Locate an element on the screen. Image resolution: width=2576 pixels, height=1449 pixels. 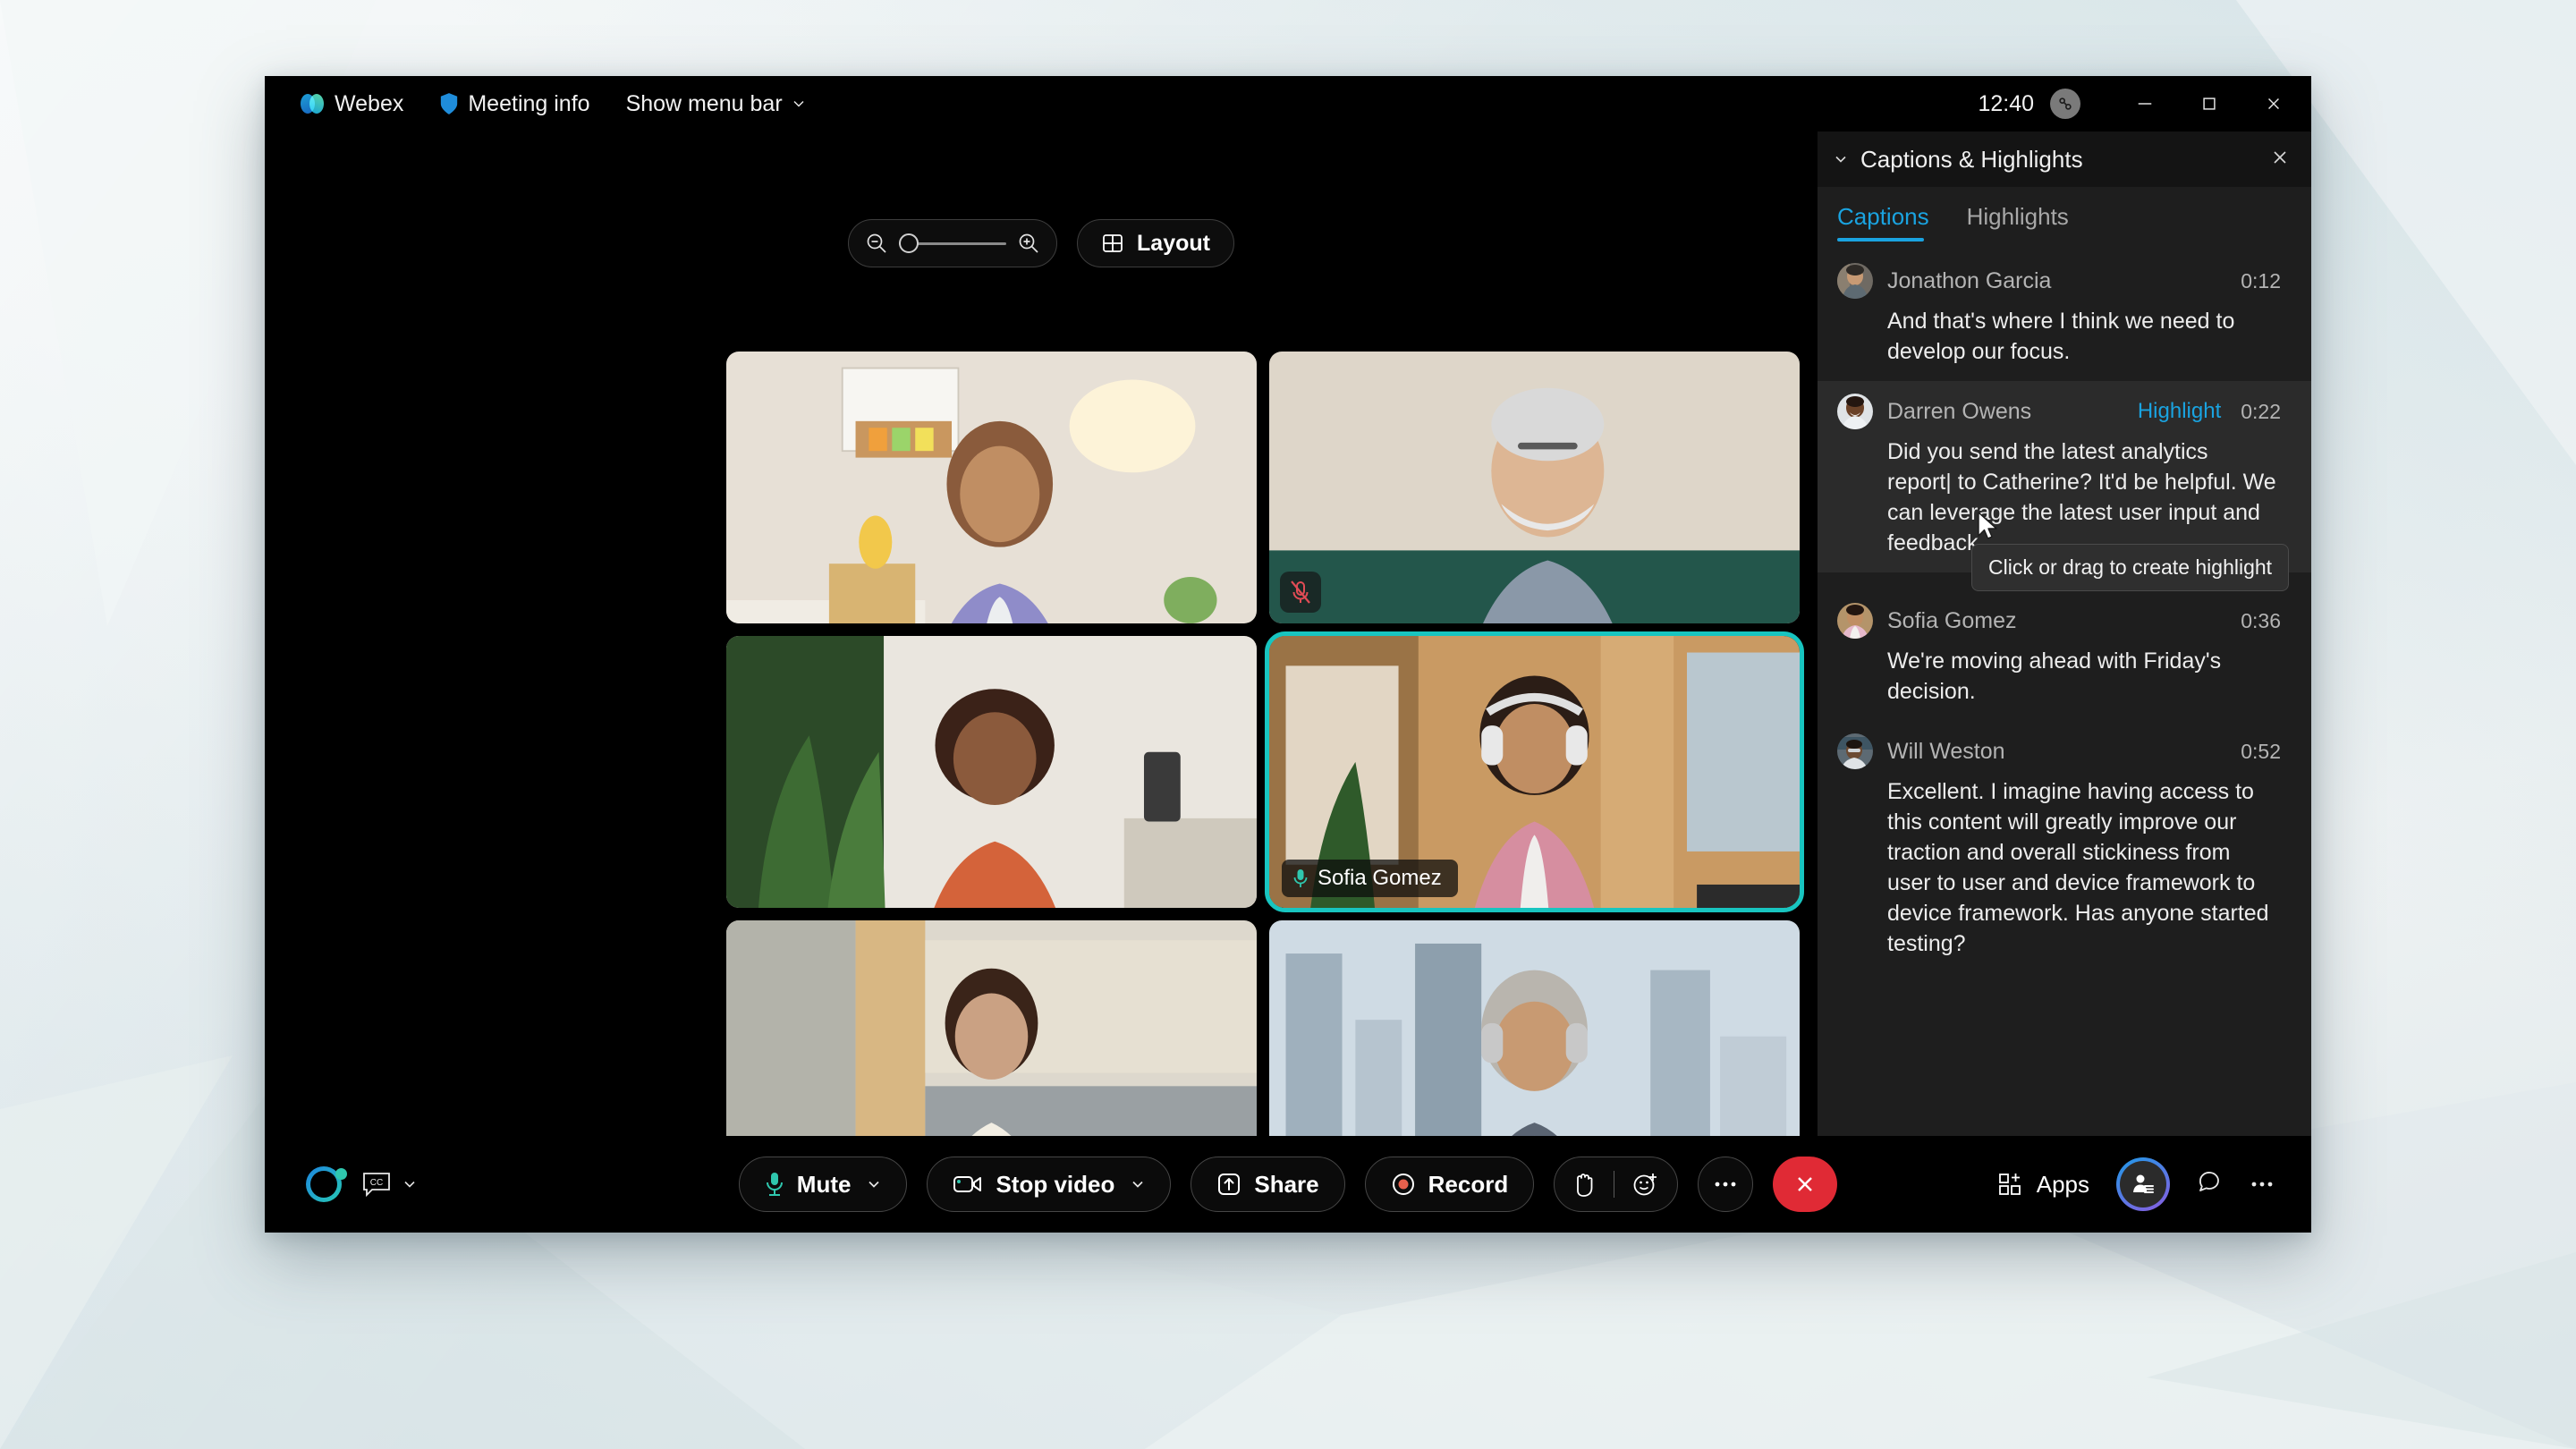
mic-active-icon is located at coordinates (1300, 878).